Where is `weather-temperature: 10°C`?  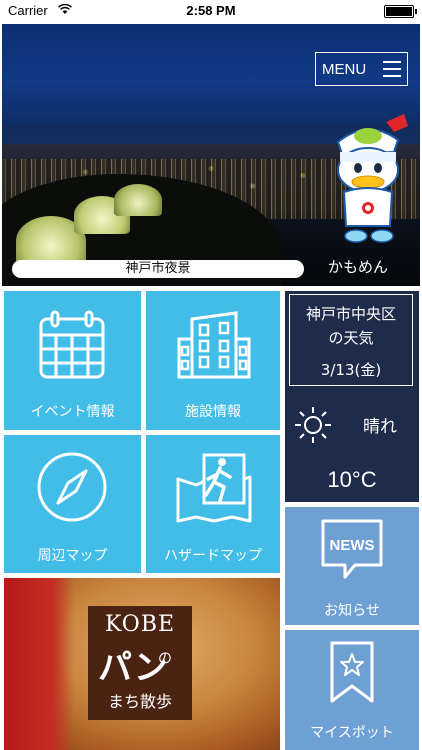
weather-temperature: 10°C is located at coordinates (352, 479).